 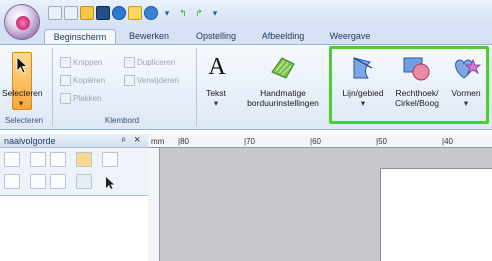 What do you see at coordinates (283, 103) in the screenshot?
I see `handmatige-label-2: borduurinstellingen` at bounding box center [283, 103].